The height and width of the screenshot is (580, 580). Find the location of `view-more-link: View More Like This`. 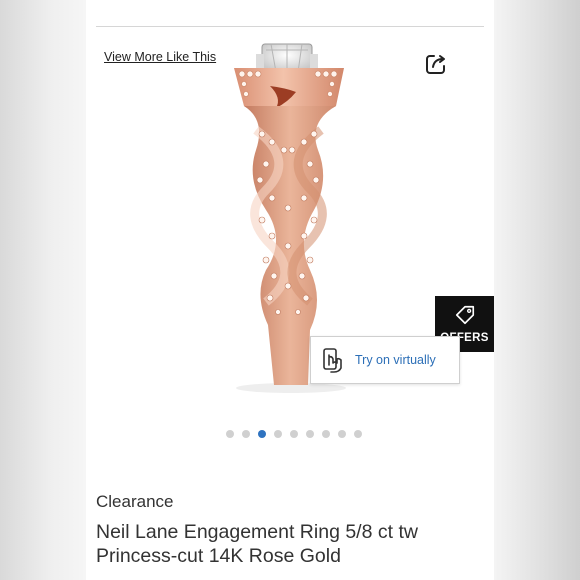

view-more-link: View More Like This is located at coordinates (160, 57).